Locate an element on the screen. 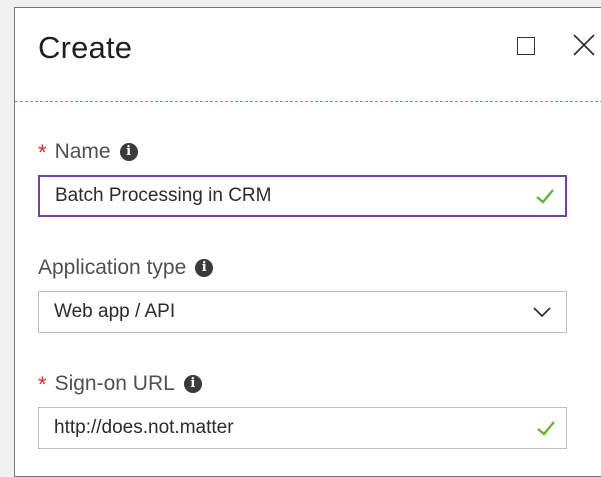 The height and width of the screenshot is (477, 601). application-type-select: Web app / API is located at coordinates (302, 312).